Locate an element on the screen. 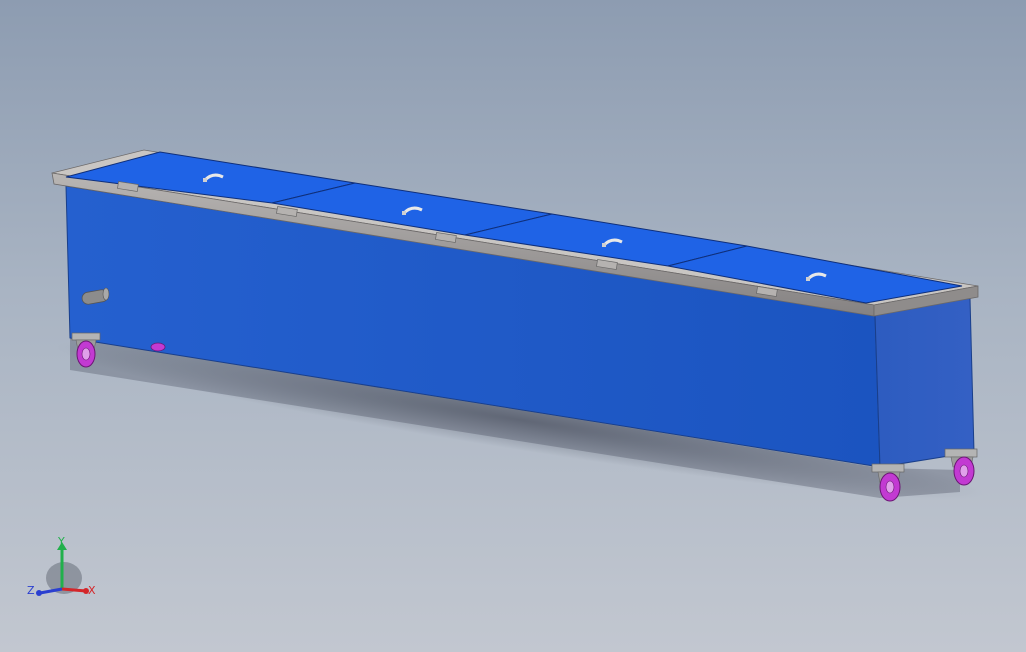 This screenshot has height=652, width=1026. z-axis-tip-icon is located at coordinates (39, 593).